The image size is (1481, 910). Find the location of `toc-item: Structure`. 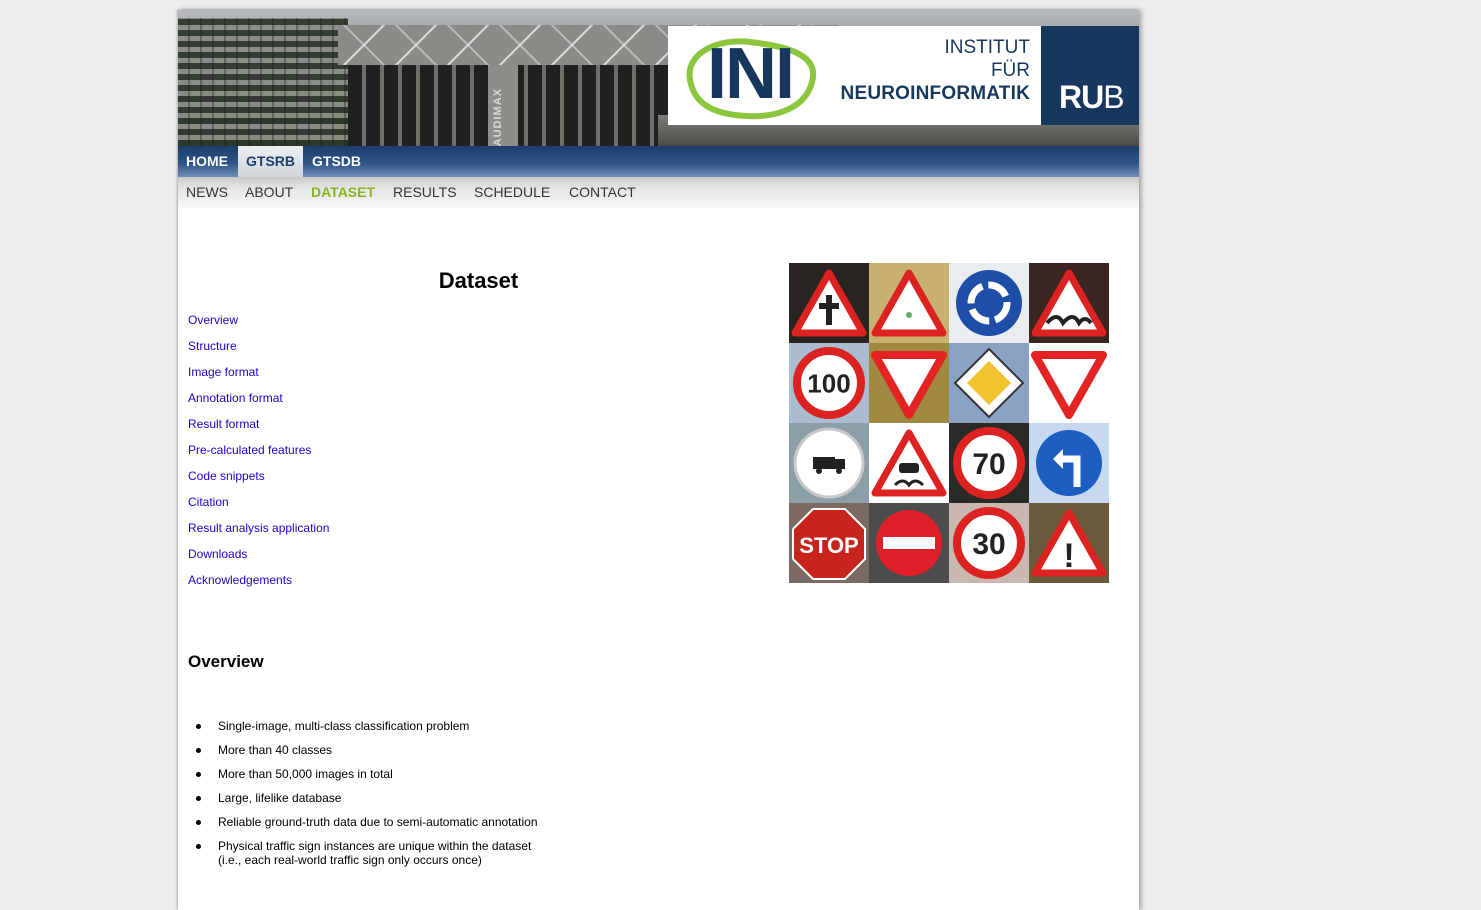

toc-item: Structure is located at coordinates (258, 351).